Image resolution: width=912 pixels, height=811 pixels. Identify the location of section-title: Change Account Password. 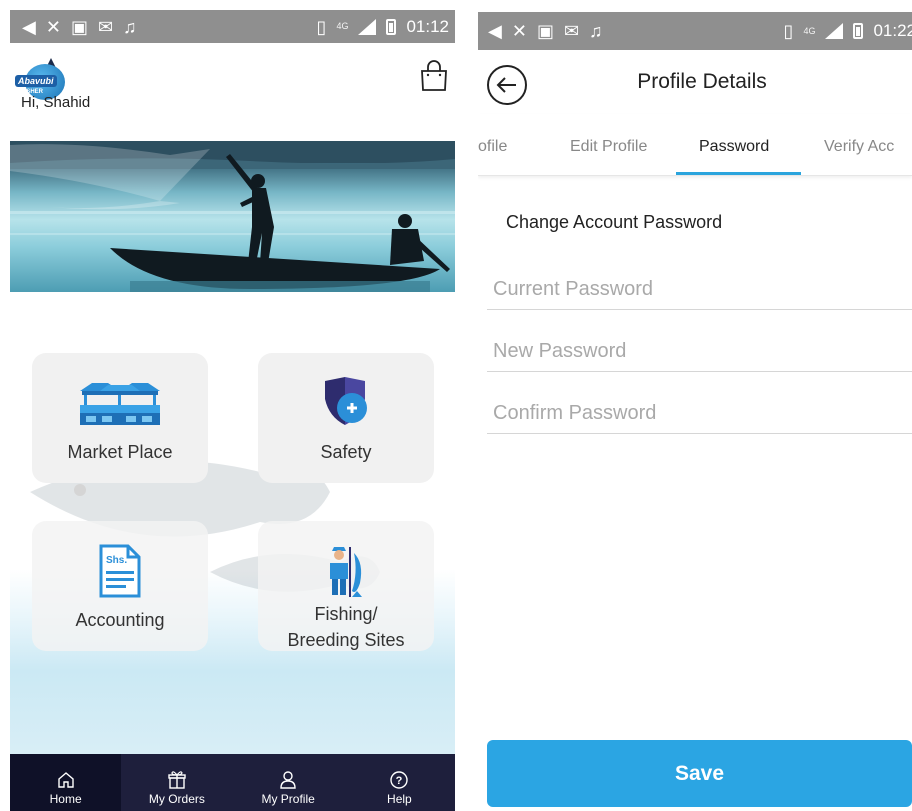
(614, 222).